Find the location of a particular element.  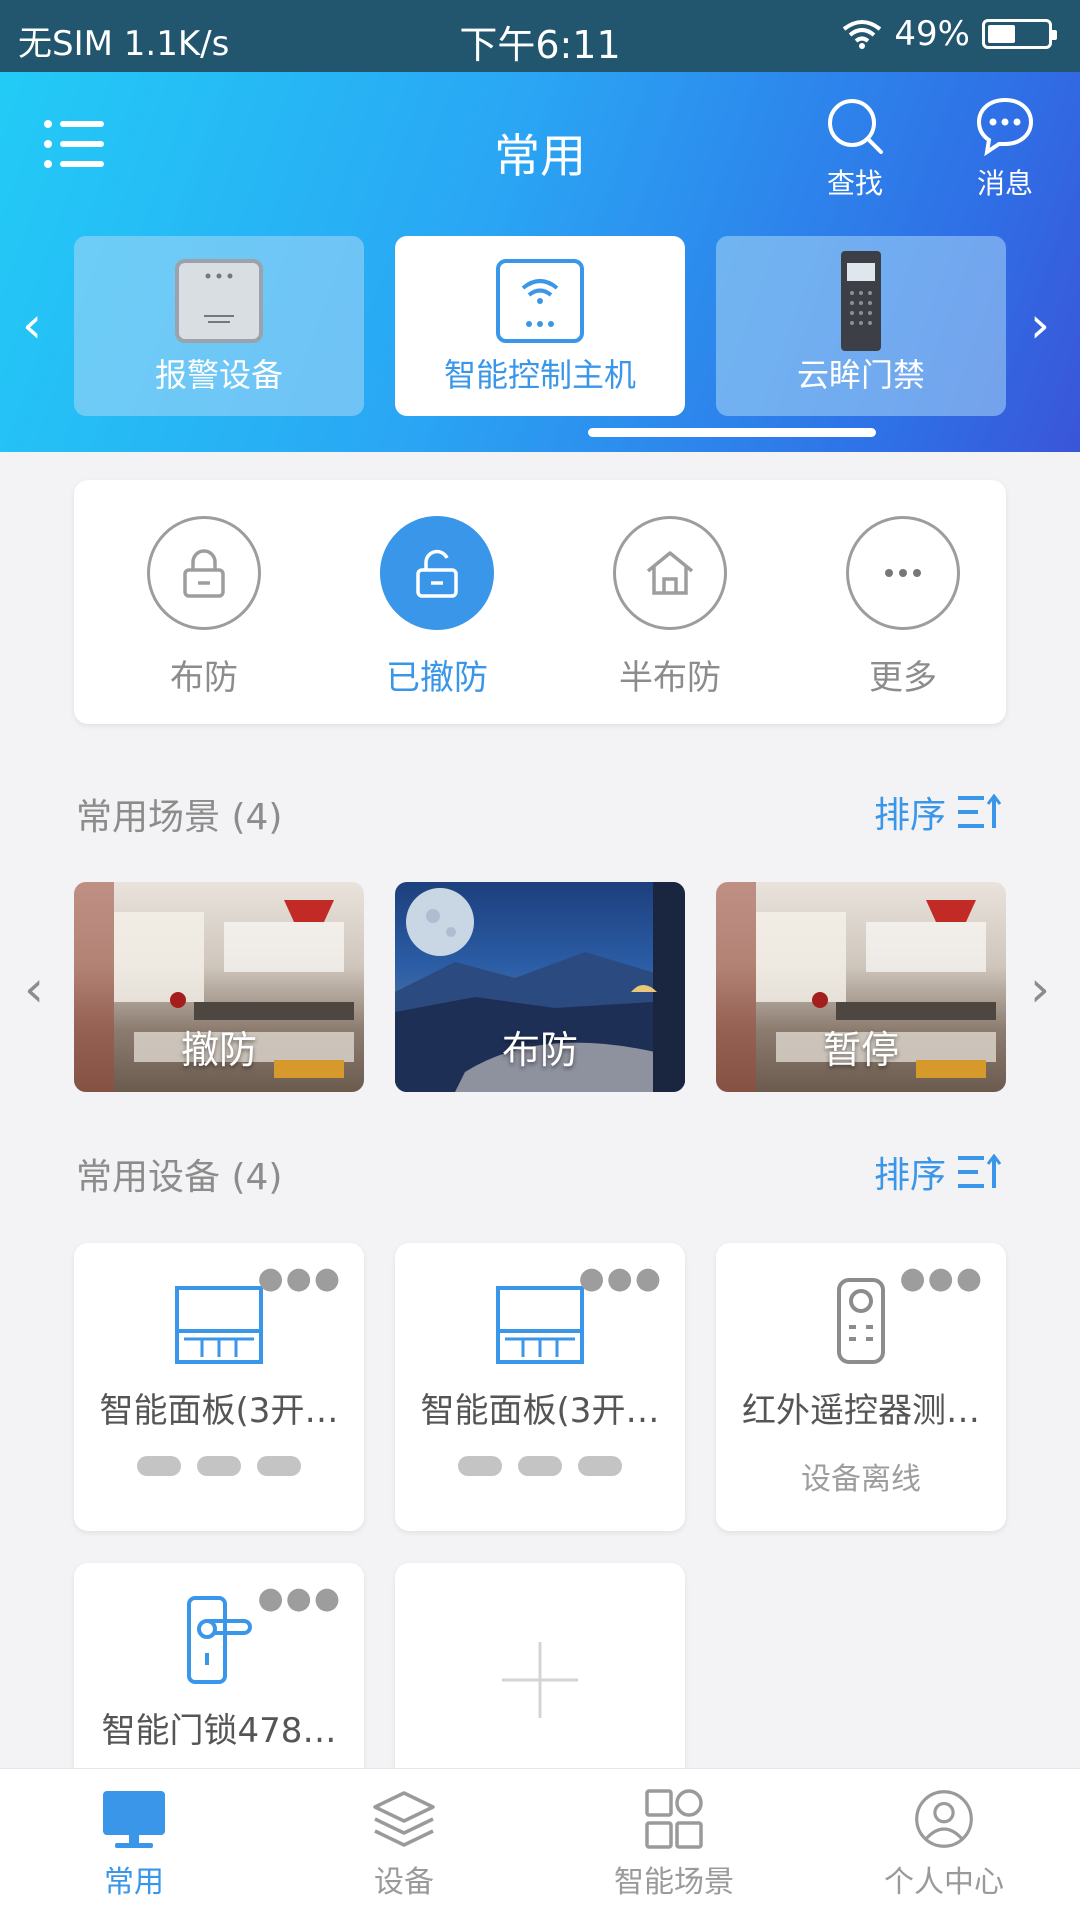

status-bar: 无SIM 1.1K/s 下午6:11 49% is located at coordinates (540, 36).